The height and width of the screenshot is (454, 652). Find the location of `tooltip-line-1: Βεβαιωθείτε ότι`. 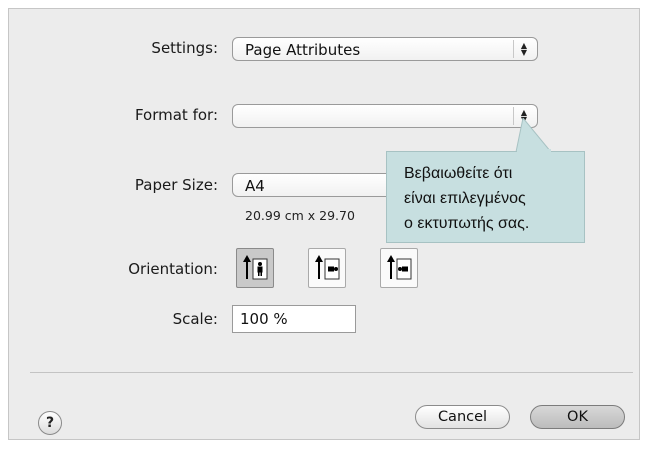

tooltip-line-1: Βεβαιωθείτε ότι is located at coordinates (458, 173).